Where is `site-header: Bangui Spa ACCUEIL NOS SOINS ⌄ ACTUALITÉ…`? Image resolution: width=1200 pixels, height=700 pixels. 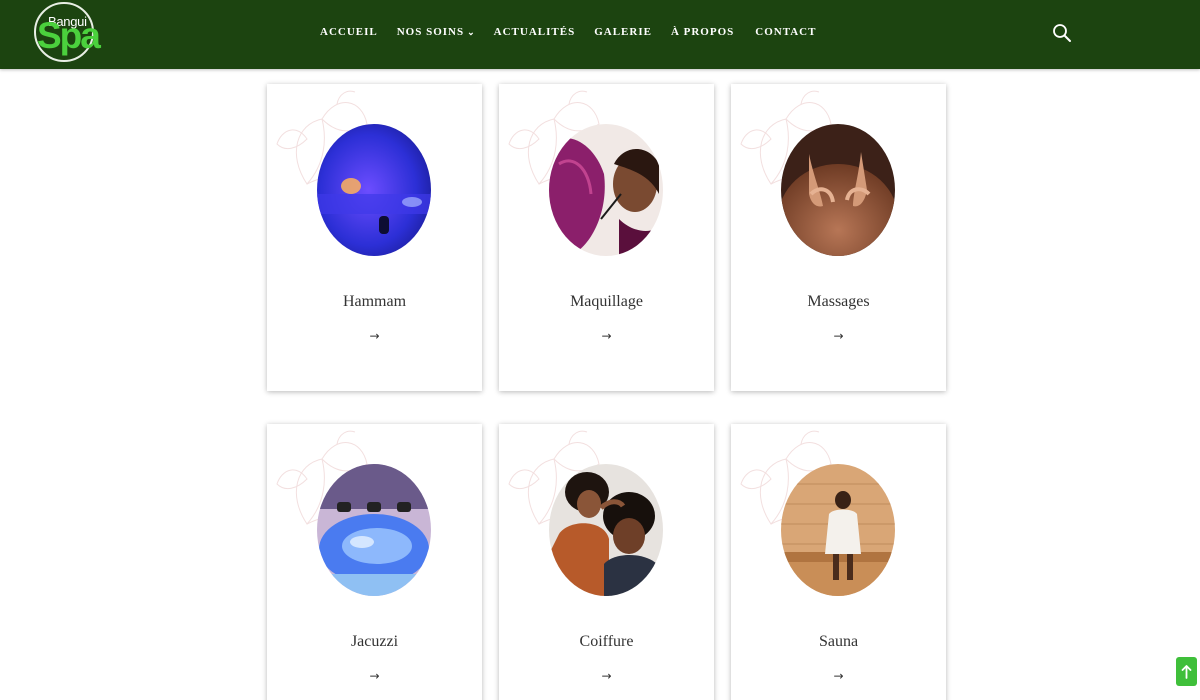 site-header: Bangui Spa ACCUEIL NOS SOINS ⌄ ACTUALITÉ… is located at coordinates (600, 34).